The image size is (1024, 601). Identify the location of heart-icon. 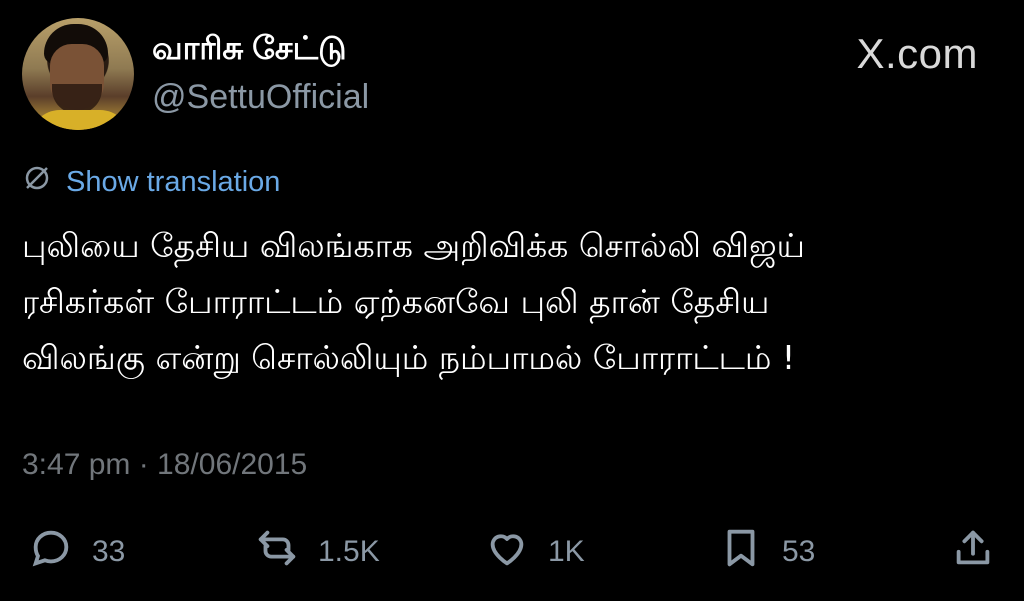
(507, 552).